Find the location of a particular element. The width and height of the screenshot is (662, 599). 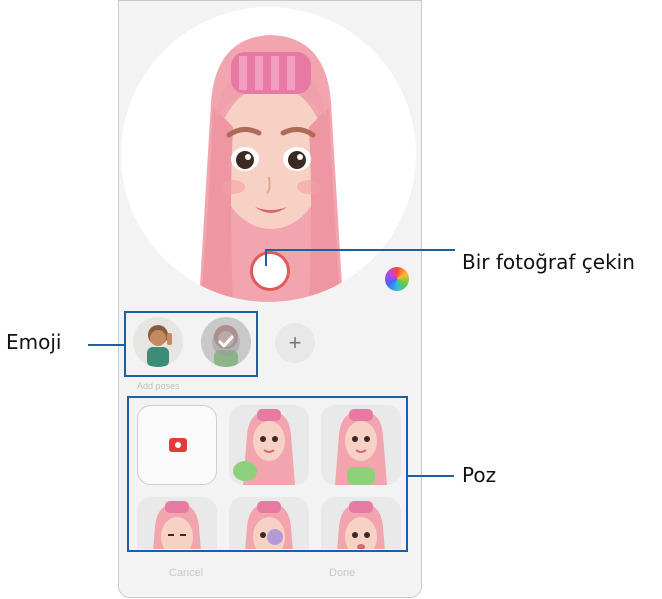

pose-callout-label: Poz is located at coordinates (479, 475).